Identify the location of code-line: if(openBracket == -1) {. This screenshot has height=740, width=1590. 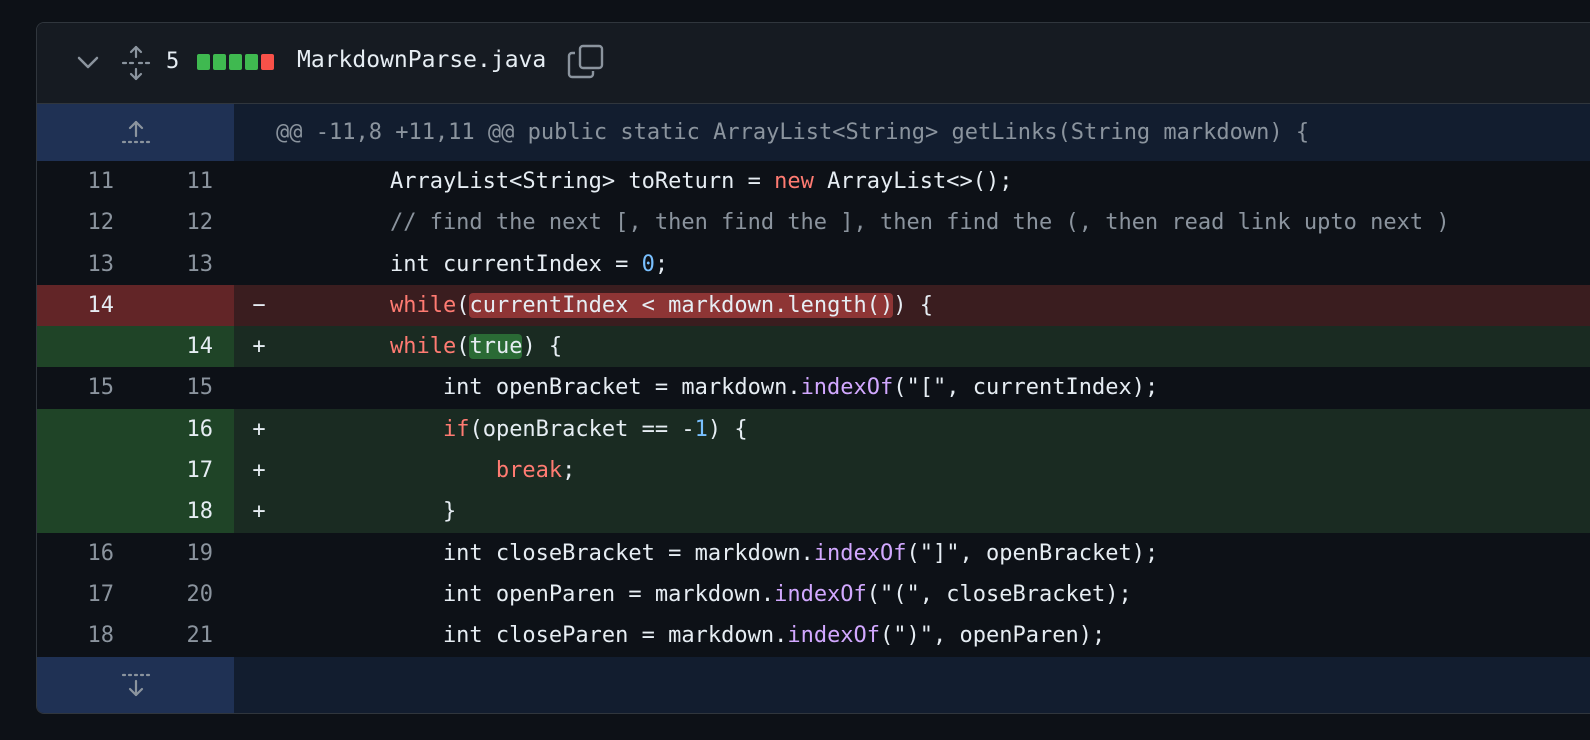
(937, 429).